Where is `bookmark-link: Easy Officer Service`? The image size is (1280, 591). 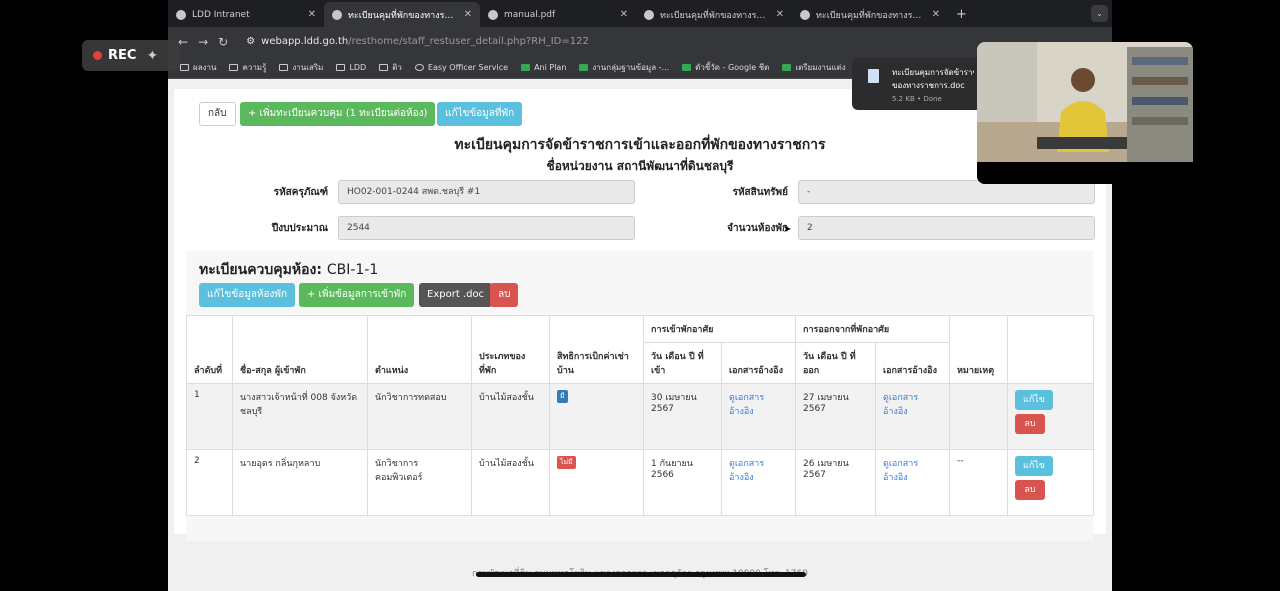
bookmark-link: Easy Officer Service is located at coordinates (461, 67).